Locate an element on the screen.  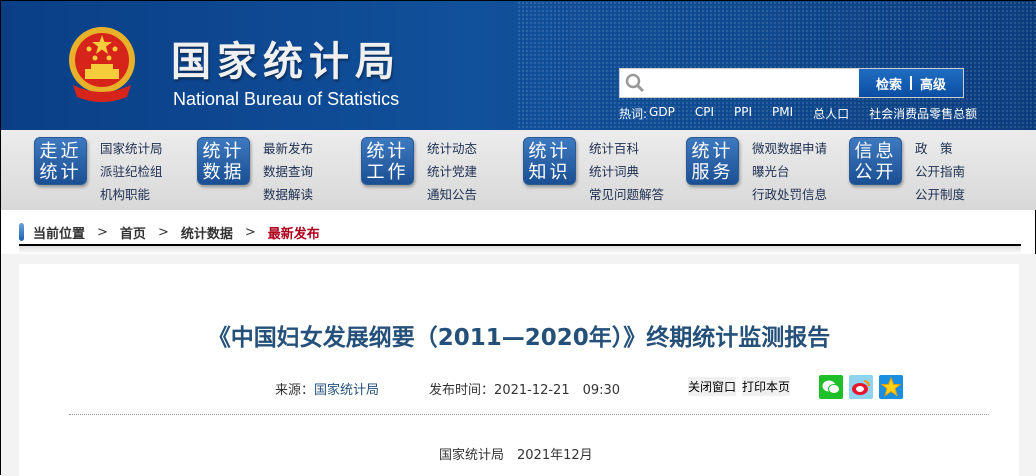
nav-group-links: 最新发布 数据查询 数据解读 is located at coordinates (288, 171).